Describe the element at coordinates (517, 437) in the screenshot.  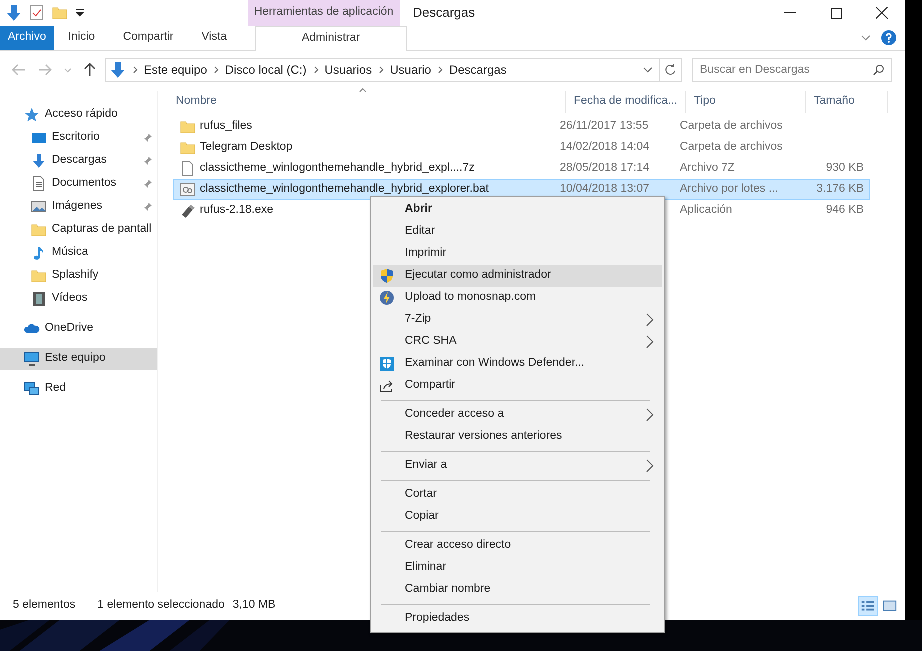
I see `menu-item: Restaurar versiones anteriores` at that location.